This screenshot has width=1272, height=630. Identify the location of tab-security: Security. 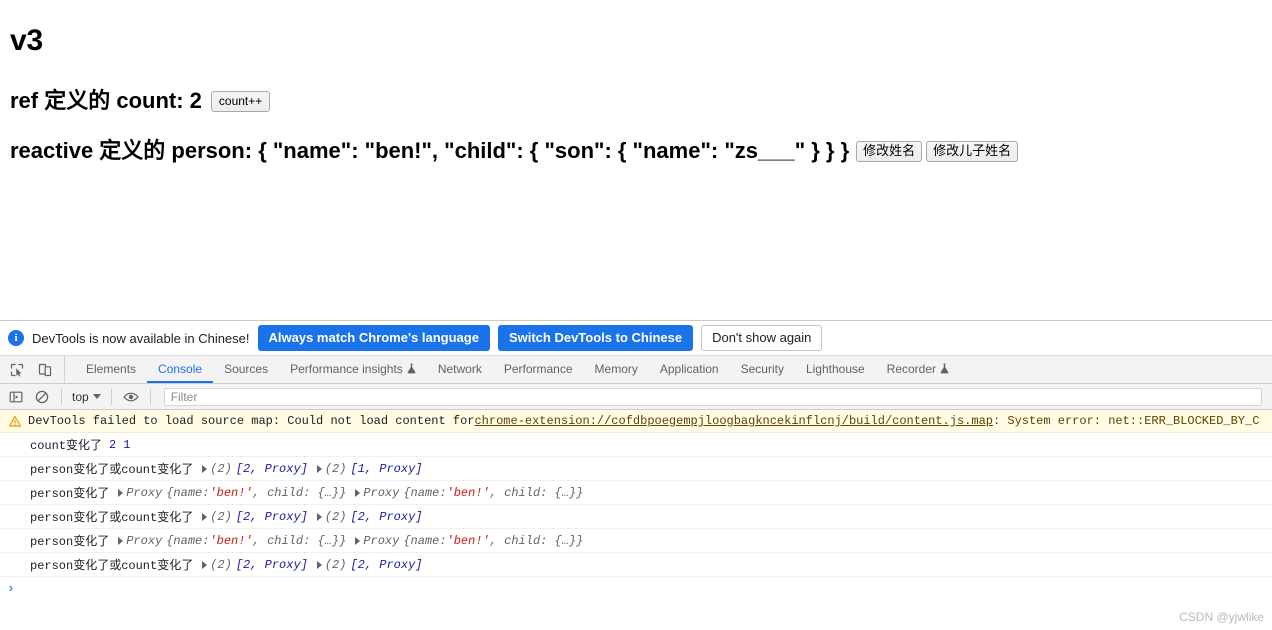
(762, 369).